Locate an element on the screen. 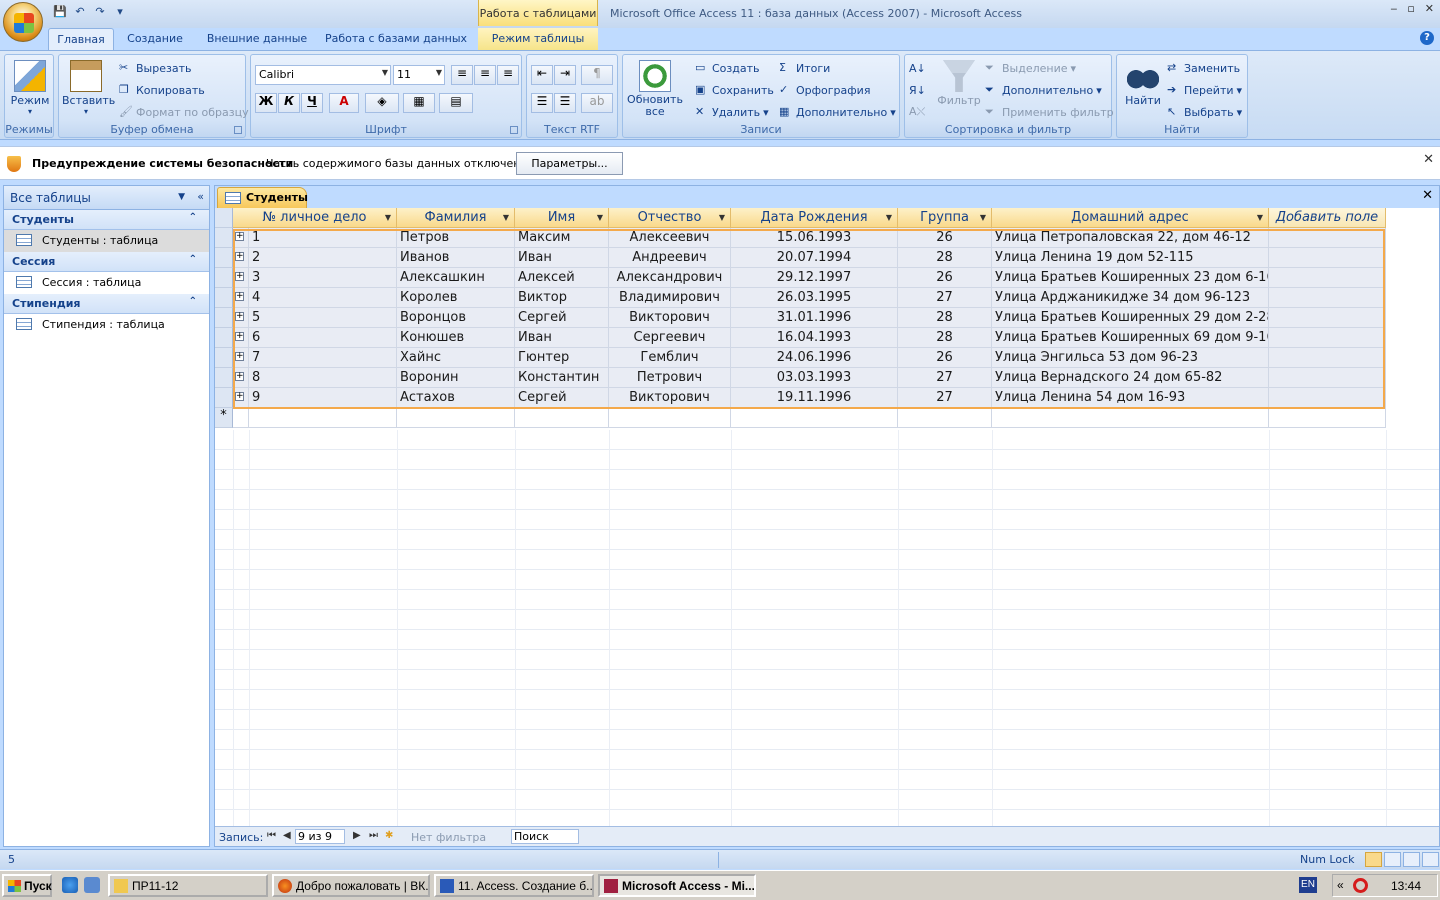 This screenshot has height=900, width=1440. col-id-cell: 6 is located at coordinates (323, 338).